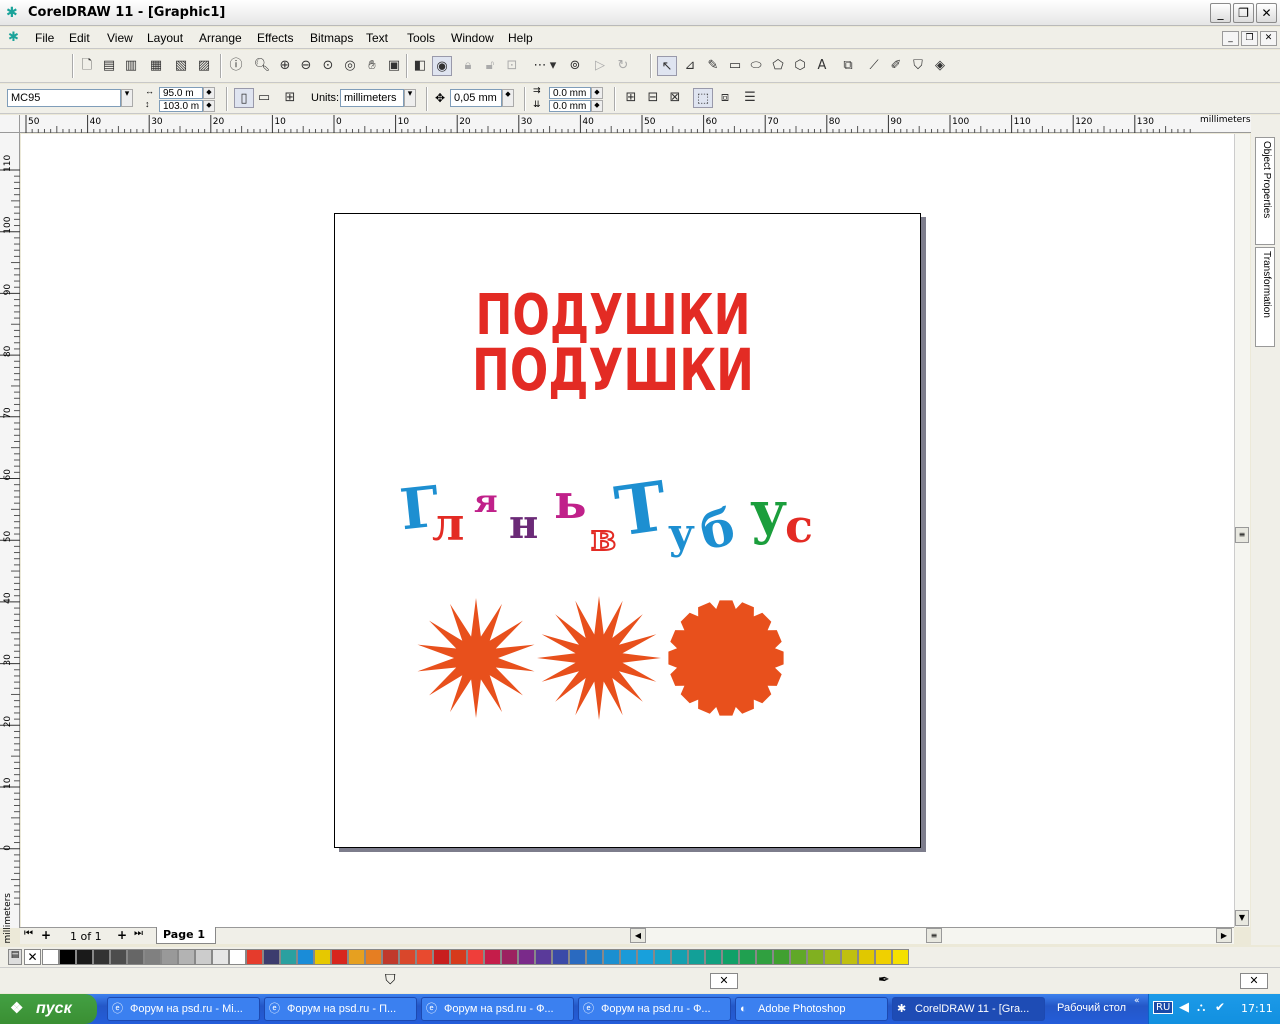  What do you see at coordinates (613, 370) in the screenshot?
I see `pillow-title-line-2: ПОДУШКИ` at bounding box center [613, 370].